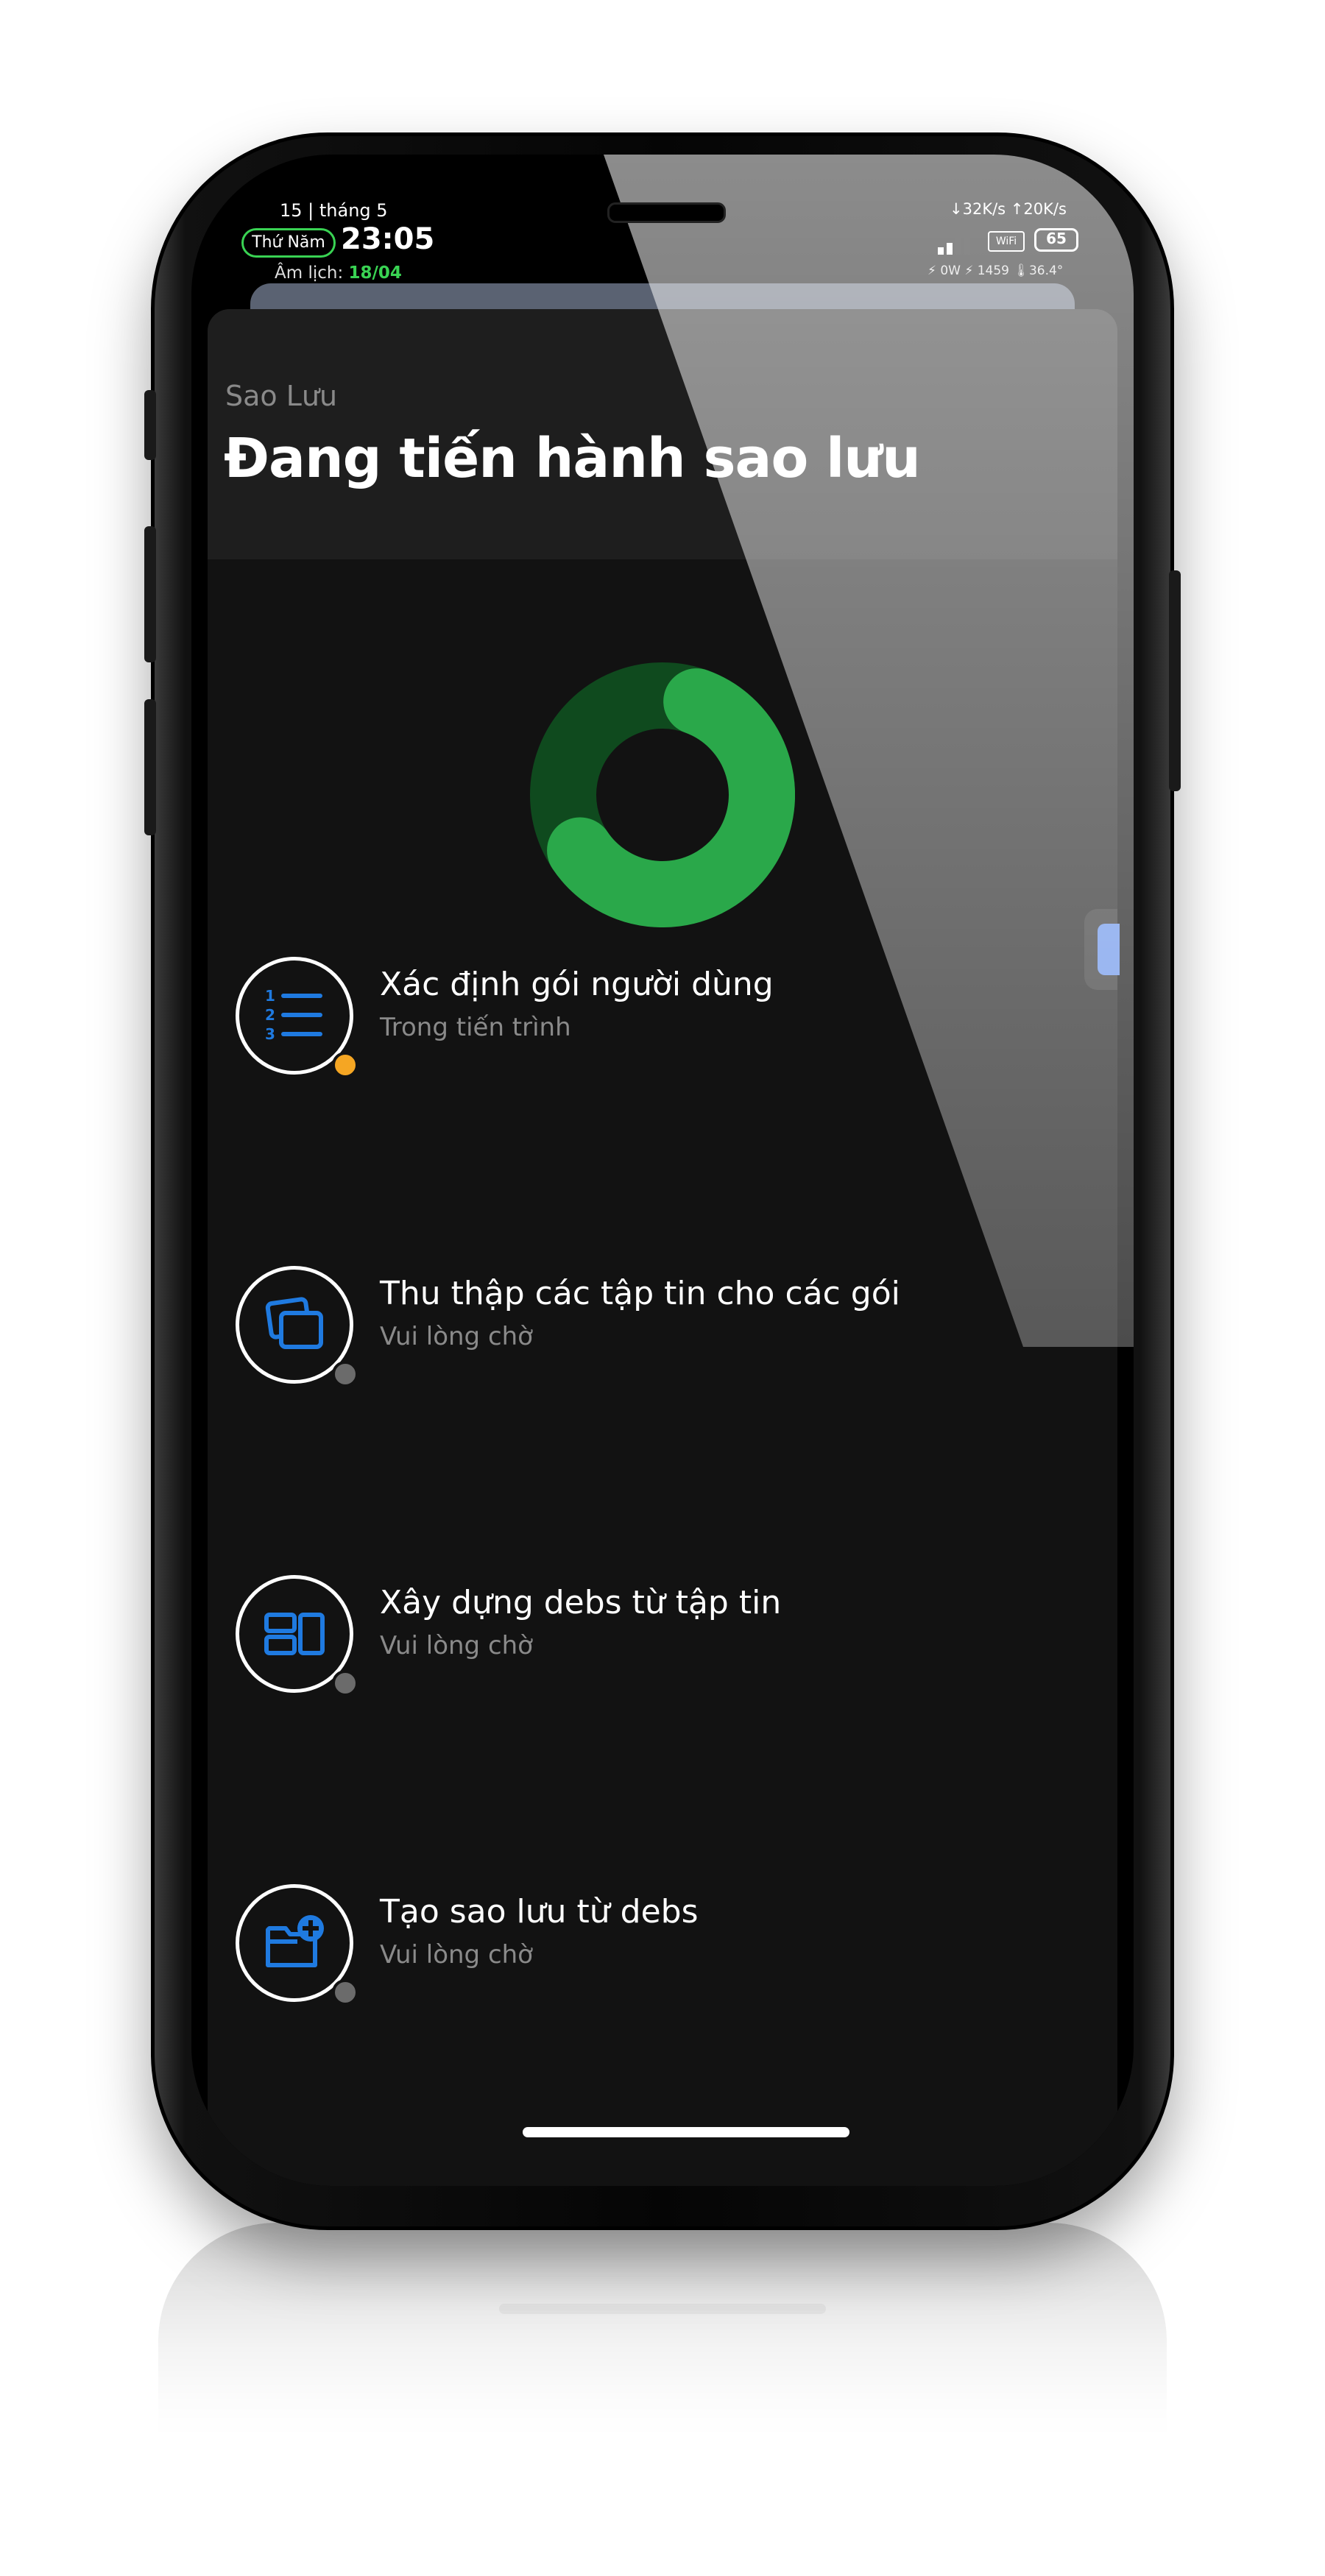 The height and width of the screenshot is (2576, 1325). Describe the element at coordinates (375, 273) in the screenshot. I see `lunar-value: 18/04` at that location.